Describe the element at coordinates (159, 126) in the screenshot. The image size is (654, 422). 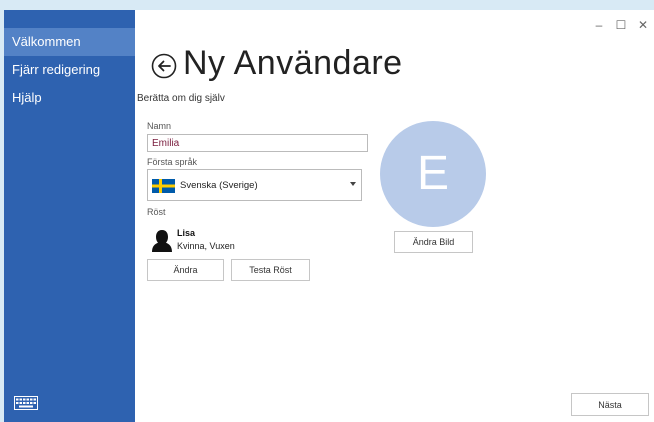
I see `name-label: Namn` at that location.